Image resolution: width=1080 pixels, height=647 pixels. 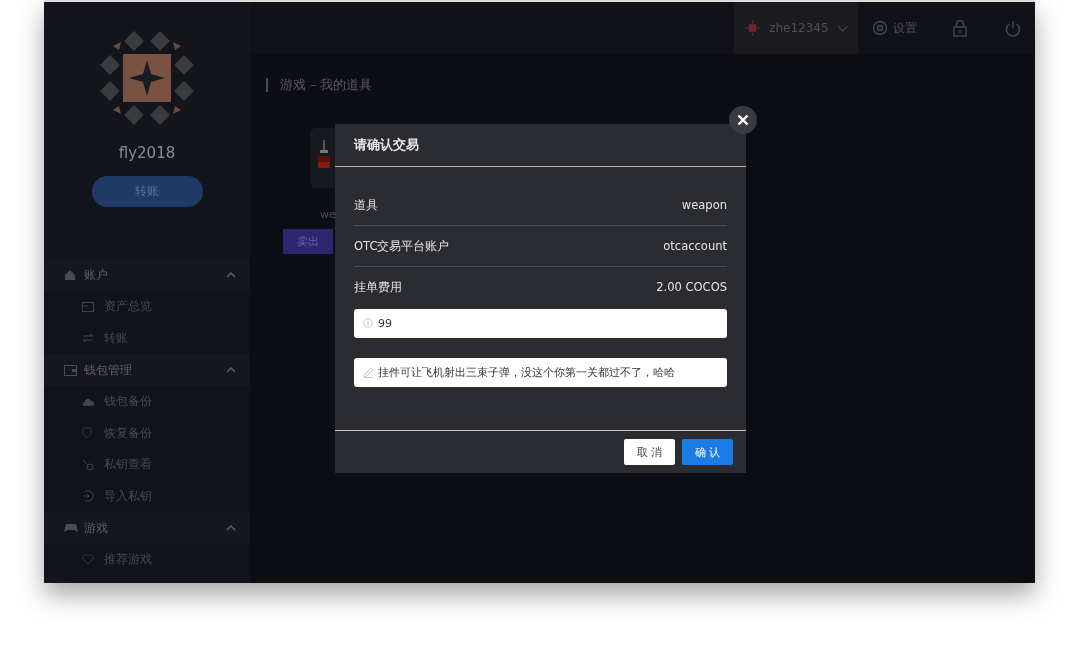 What do you see at coordinates (147, 153) in the screenshot?
I see `username: fly2018` at bounding box center [147, 153].